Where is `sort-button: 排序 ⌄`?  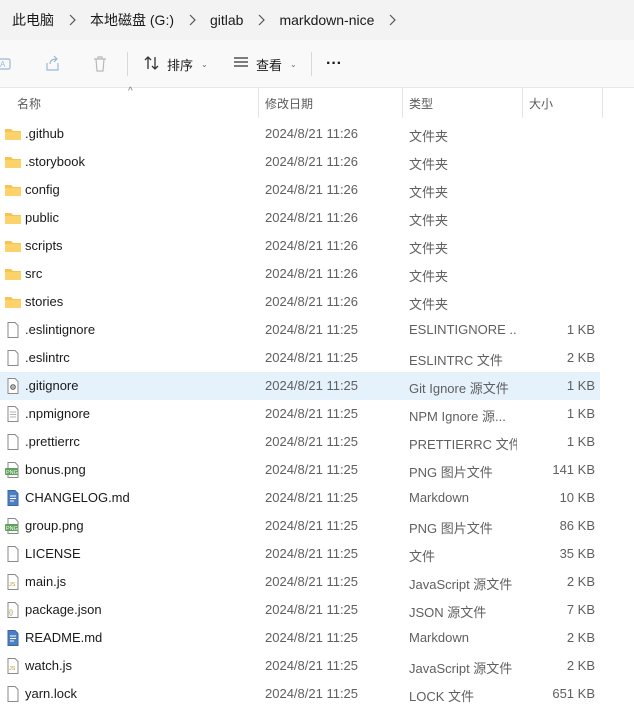
sort-button: 排序 ⌄ is located at coordinates (175, 64).